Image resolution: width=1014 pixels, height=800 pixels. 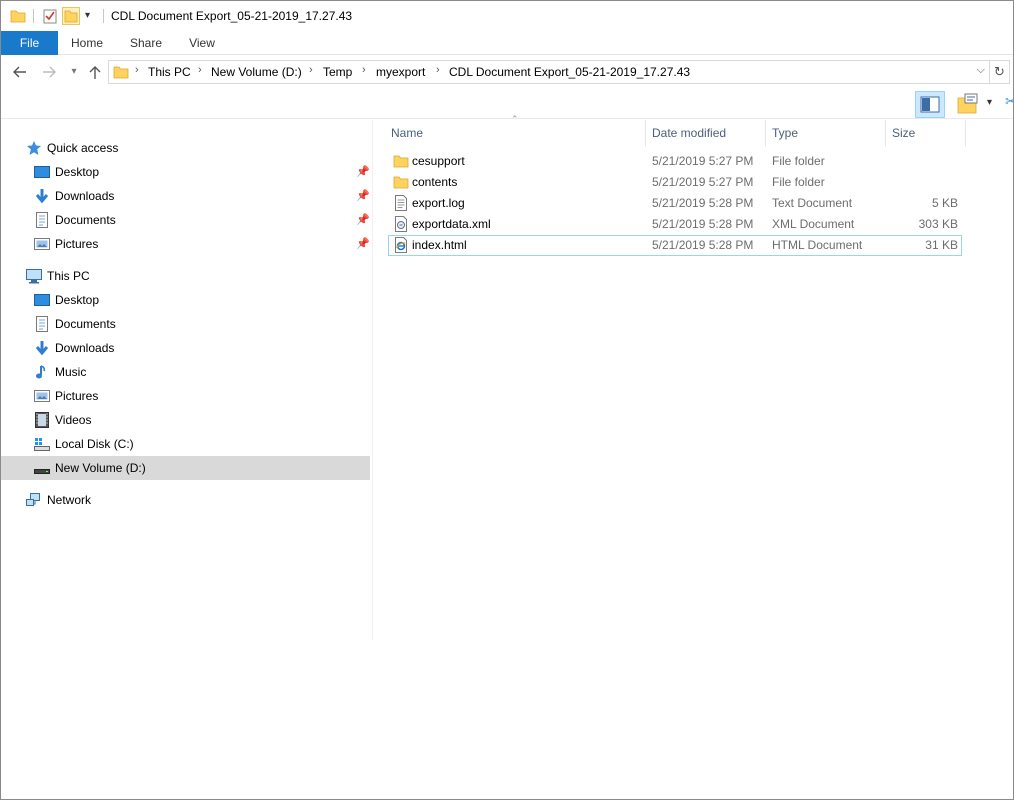 What do you see at coordinates (185, 444) in the screenshot?
I see `nav-pc-local-disk: Local Disk (C:)` at bounding box center [185, 444].